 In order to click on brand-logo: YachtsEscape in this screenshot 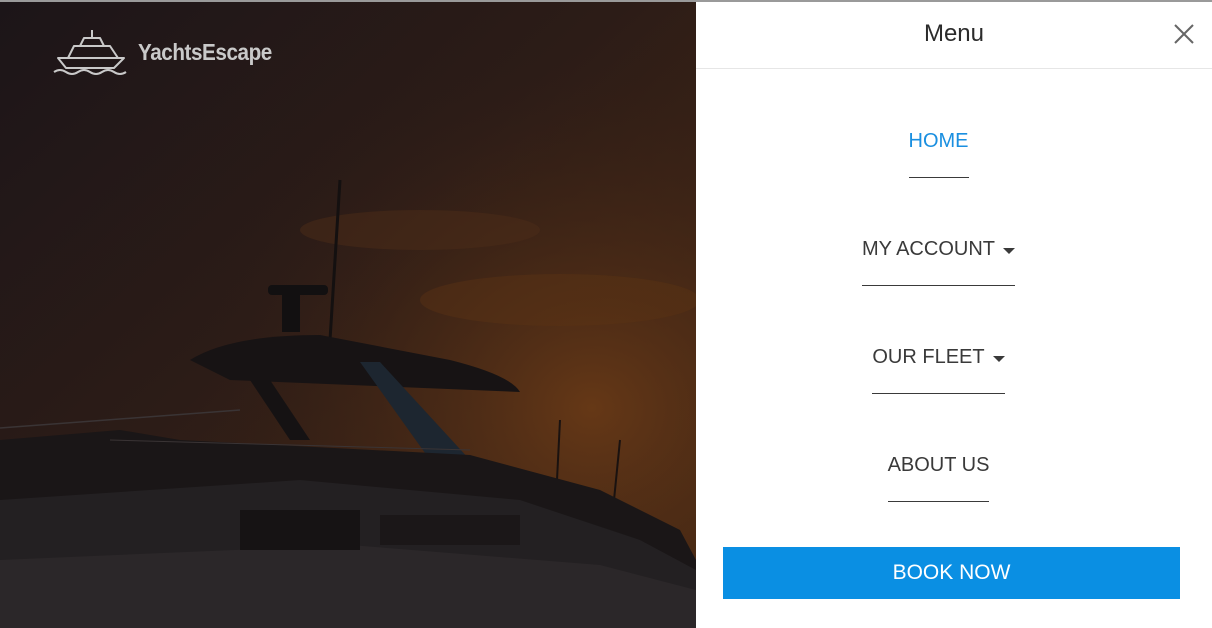, I will do `click(169, 52)`.